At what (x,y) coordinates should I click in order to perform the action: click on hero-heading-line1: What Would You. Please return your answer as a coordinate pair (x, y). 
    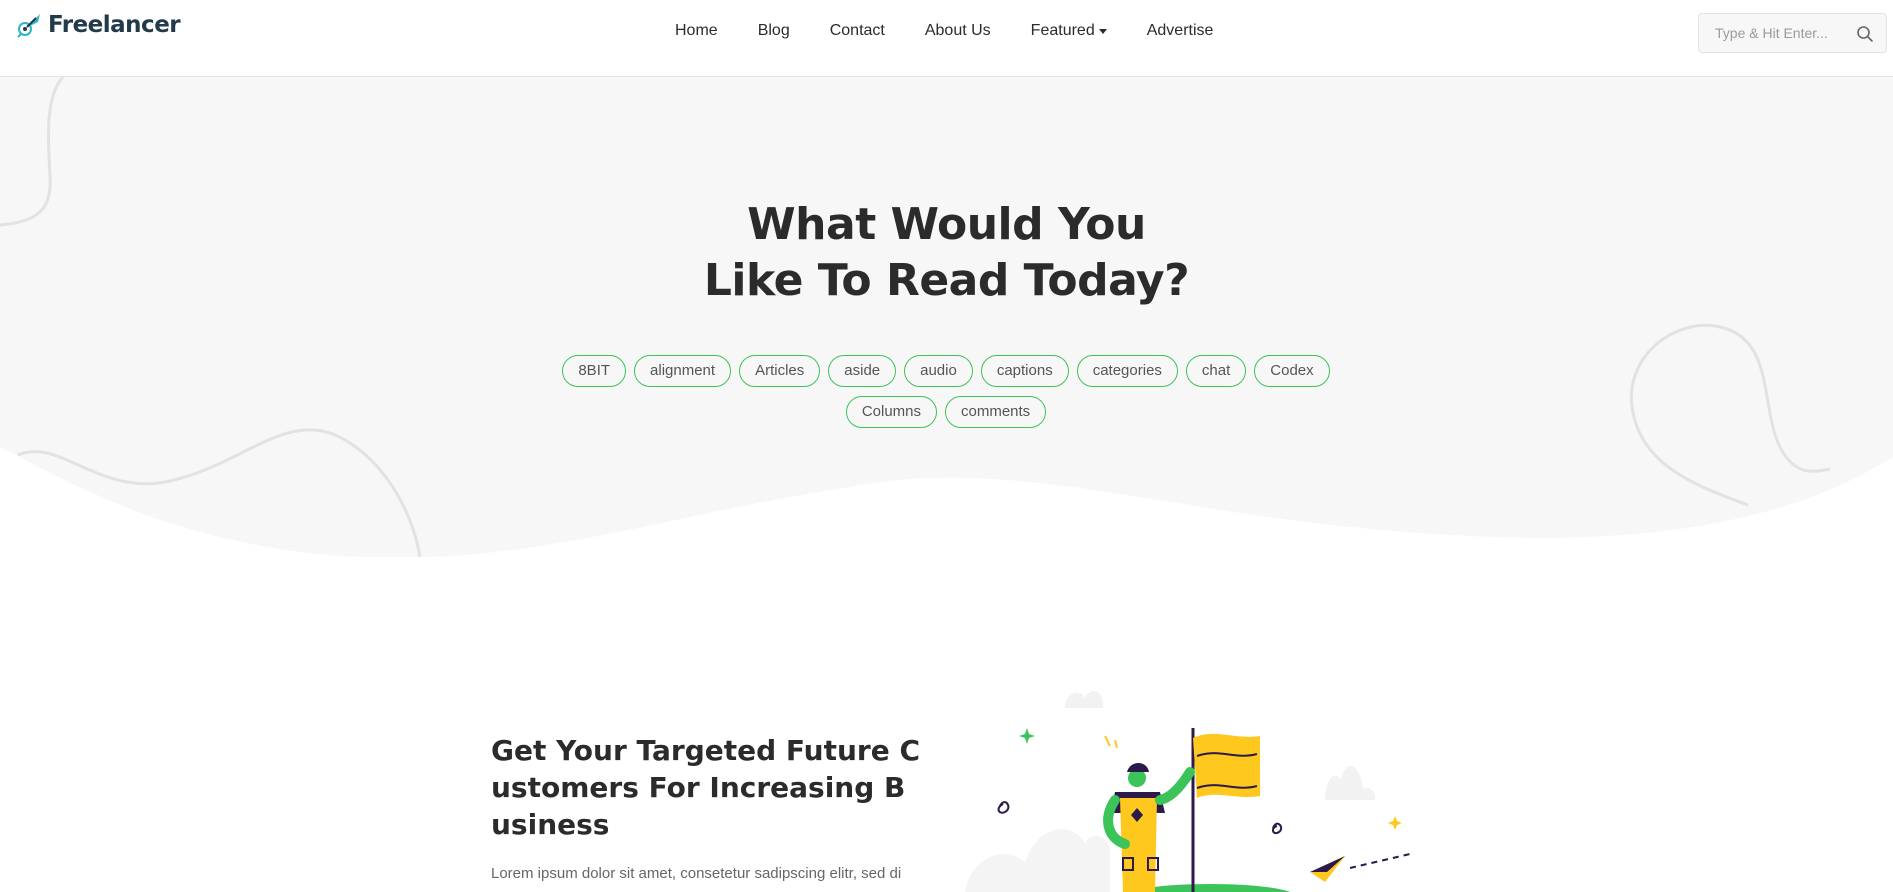
    Looking at the image, I should click on (946, 224).